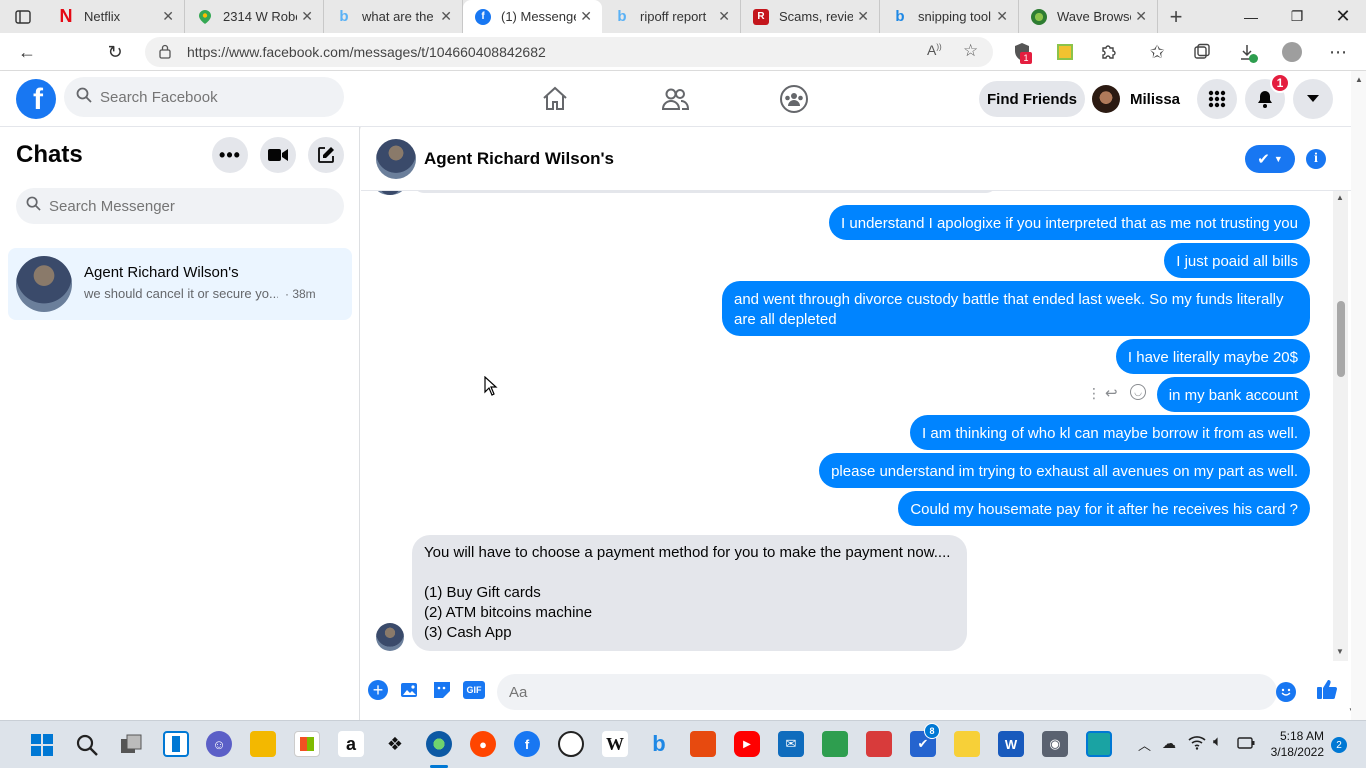 The image size is (1366, 768). What do you see at coordinates (703, 744) in the screenshot?
I see `office-icon` at bounding box center [703, 744].